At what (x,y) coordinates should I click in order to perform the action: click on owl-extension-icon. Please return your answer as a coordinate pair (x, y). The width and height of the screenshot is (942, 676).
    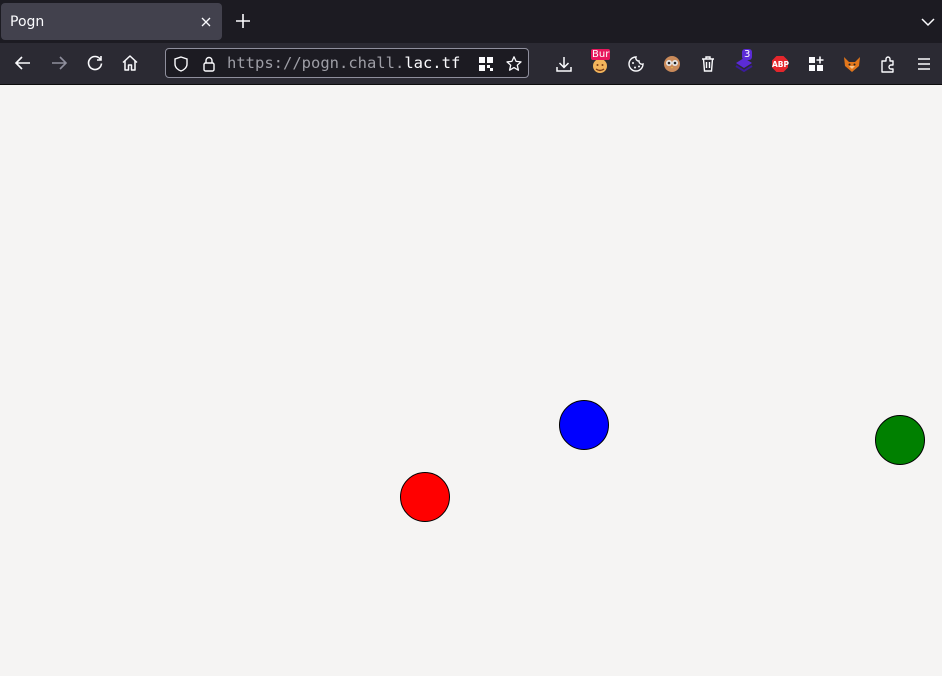
    Looking at the image, I should click on (672, 64).